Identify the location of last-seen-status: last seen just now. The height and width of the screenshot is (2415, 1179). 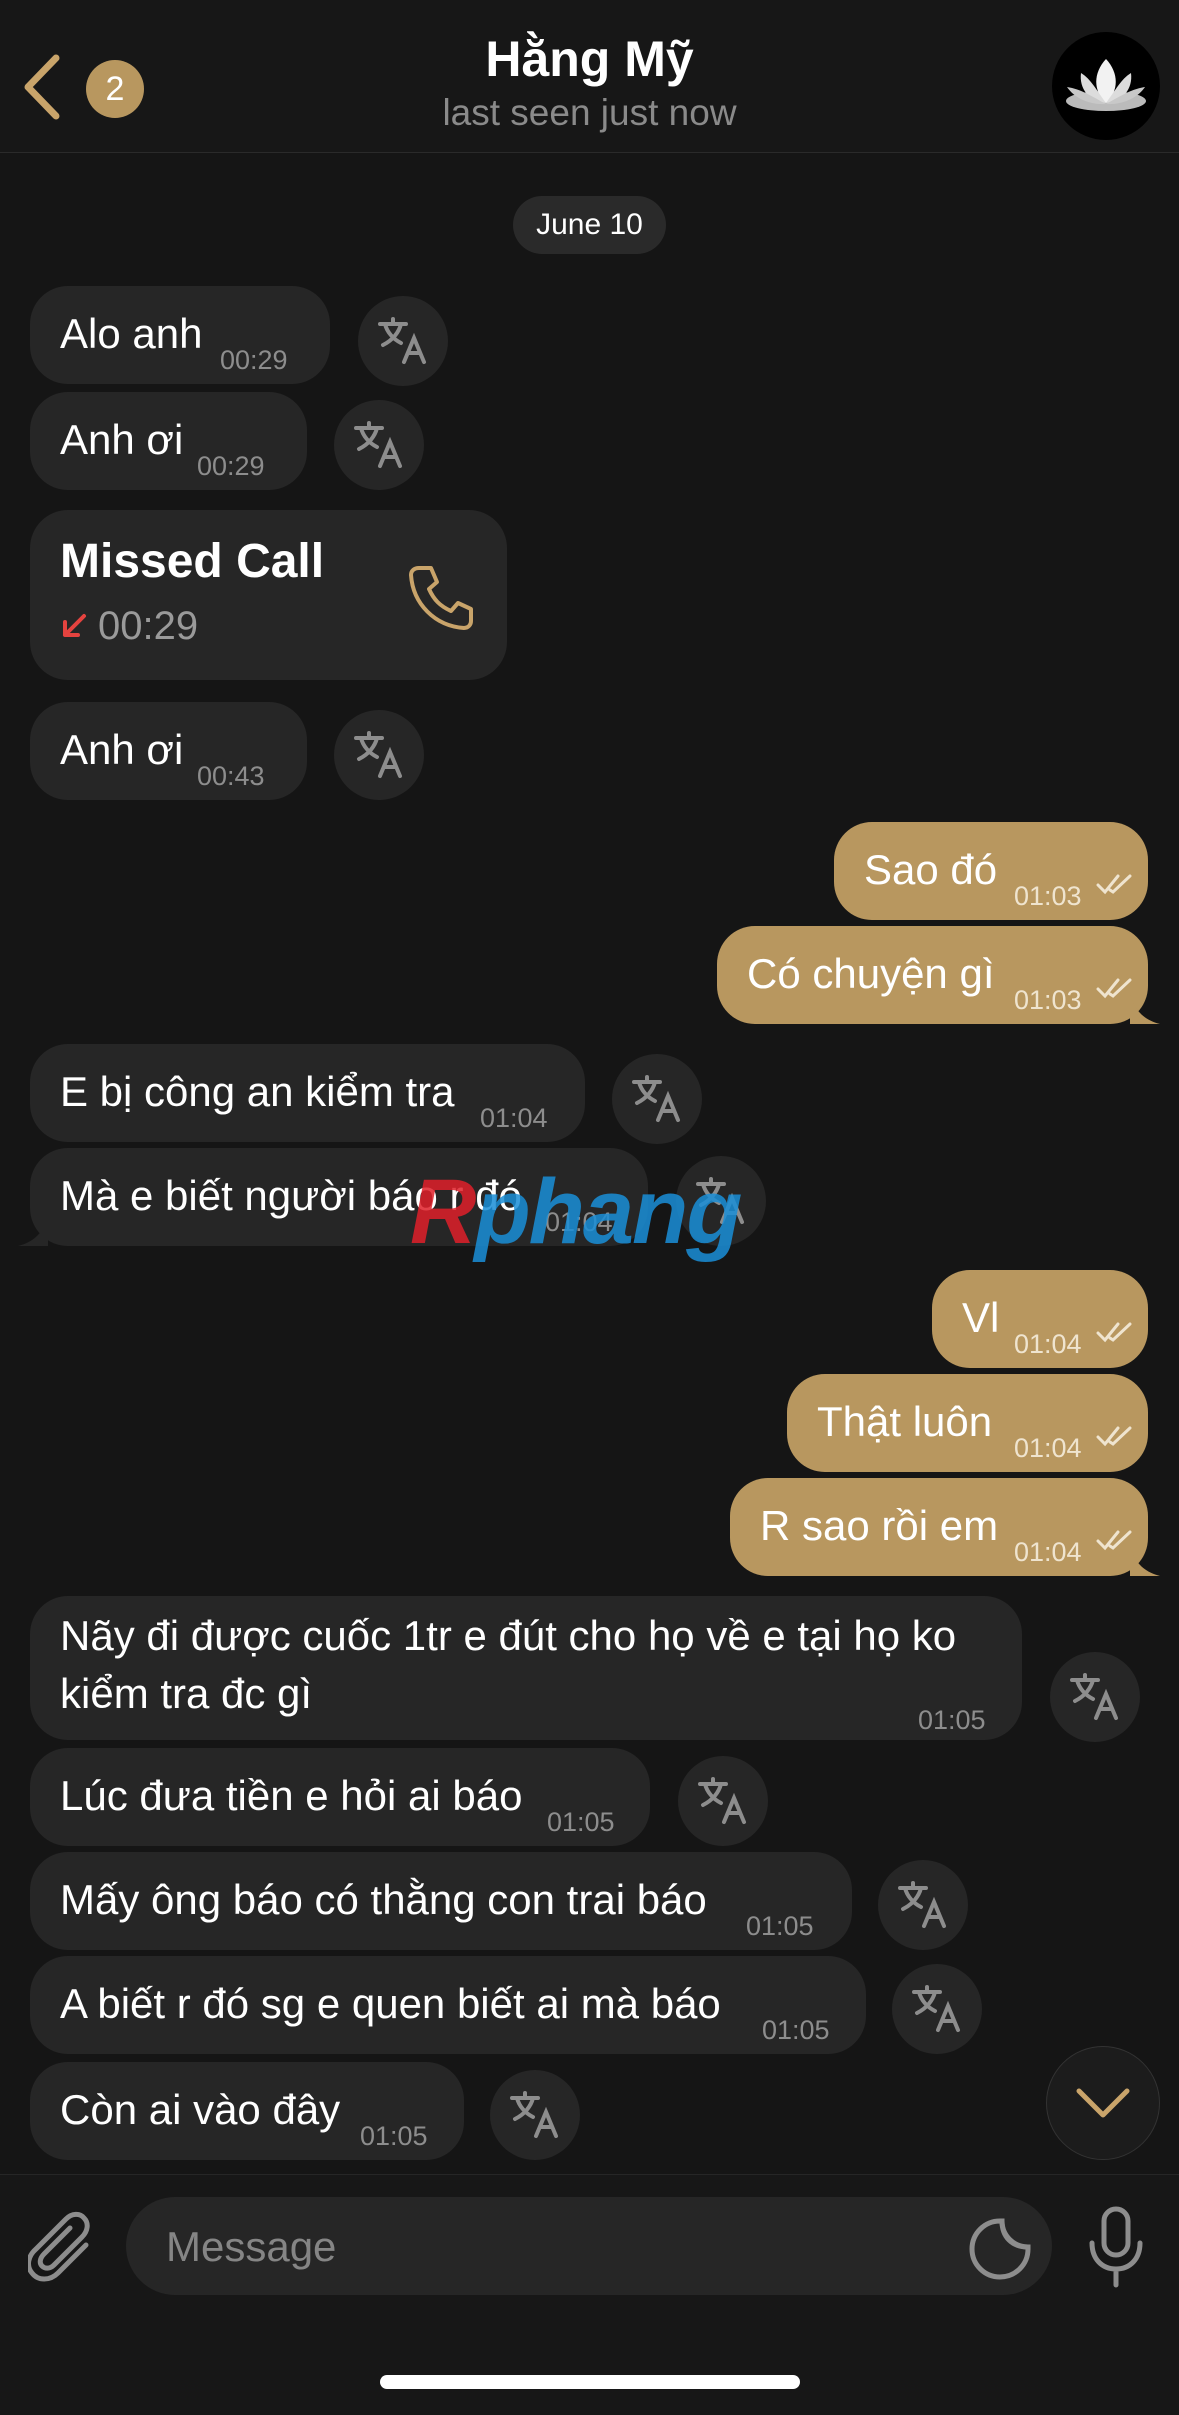
(589, 112).